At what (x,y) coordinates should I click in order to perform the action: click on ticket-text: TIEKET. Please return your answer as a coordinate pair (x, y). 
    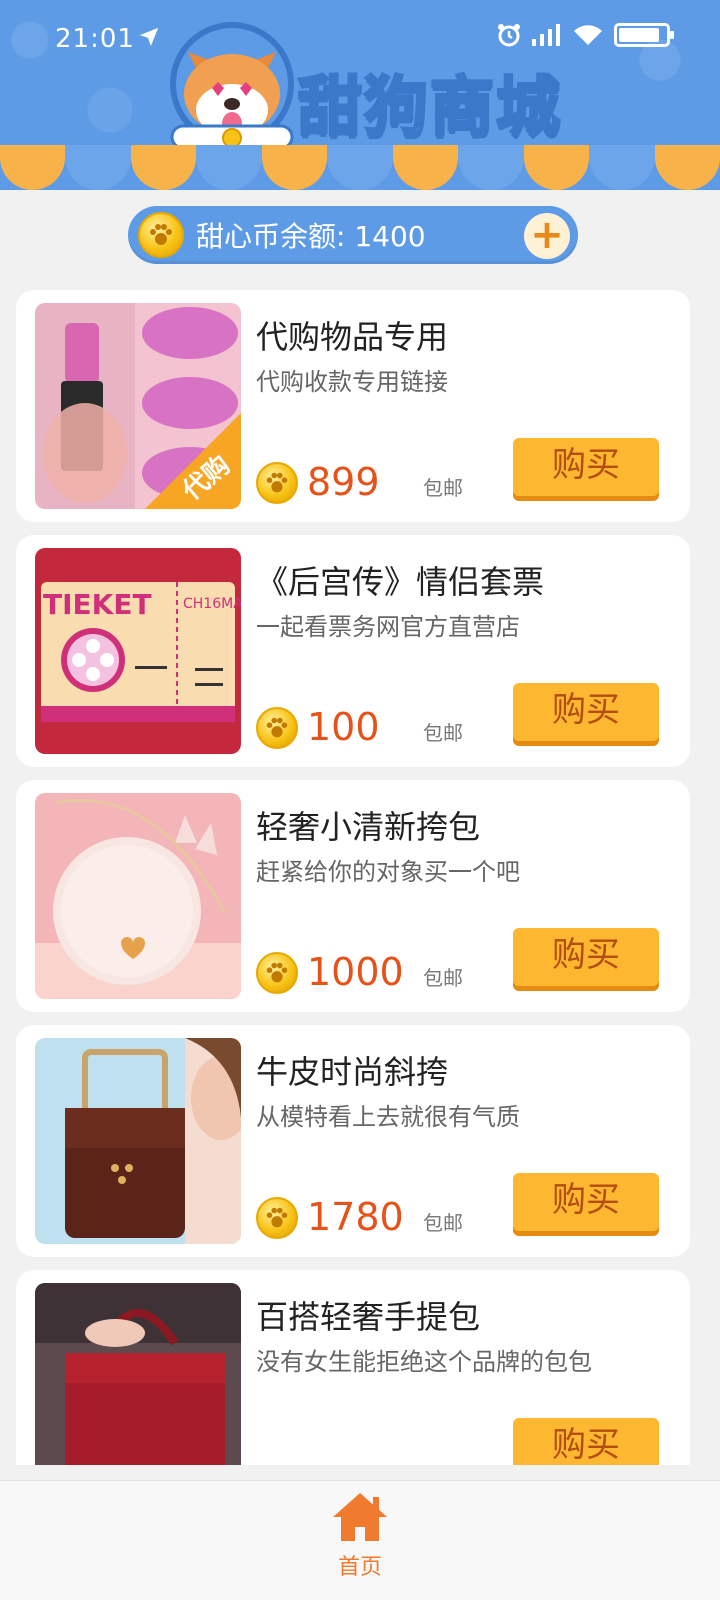
    Looking at the image, I should click on (97, 604).